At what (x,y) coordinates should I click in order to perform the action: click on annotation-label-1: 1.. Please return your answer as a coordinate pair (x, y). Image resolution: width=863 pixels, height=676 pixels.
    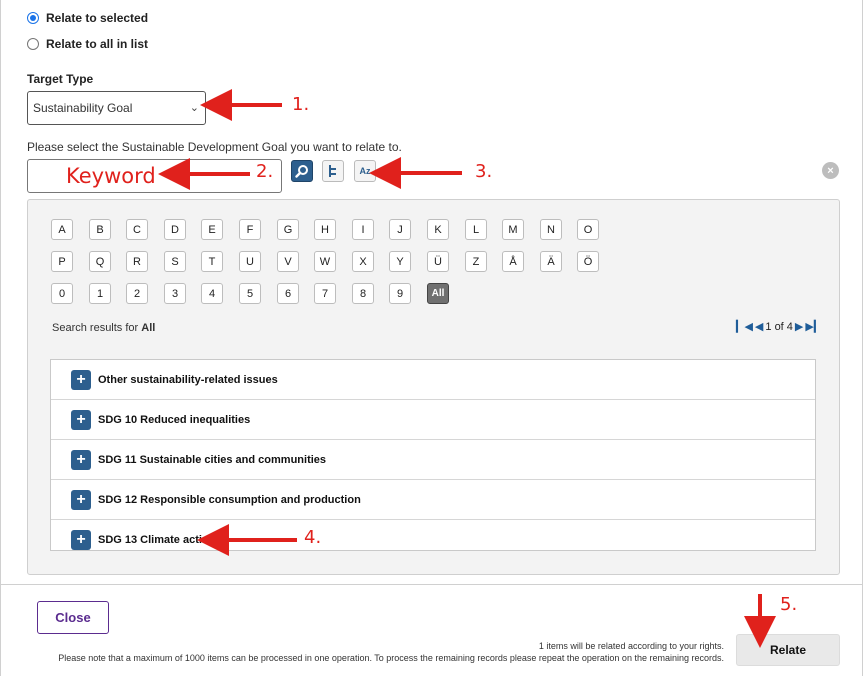
    Looking at the image, I should click on (301, 104).